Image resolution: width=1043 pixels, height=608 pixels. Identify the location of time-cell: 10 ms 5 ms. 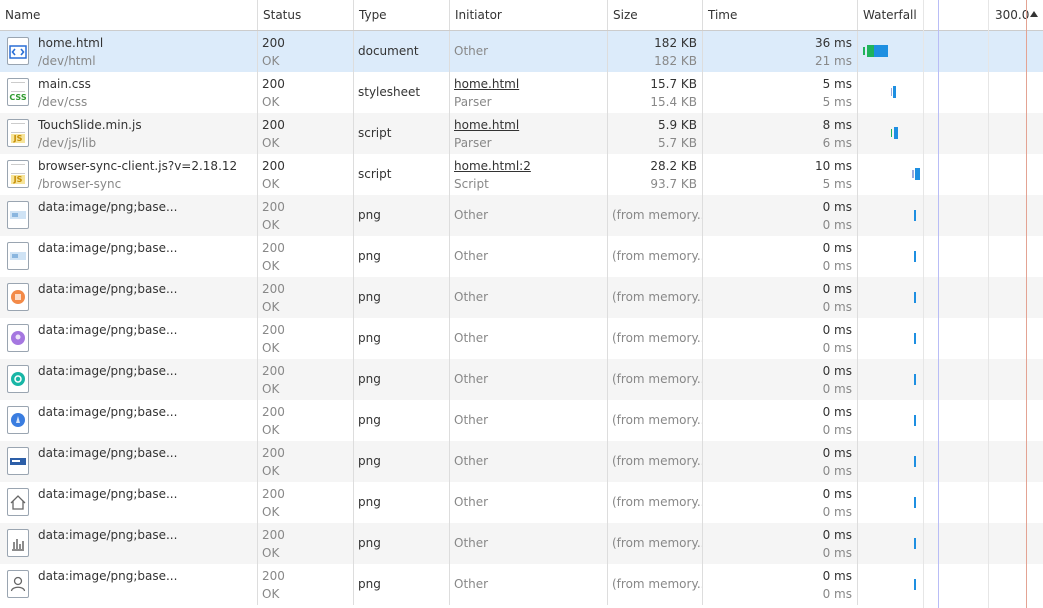
(780, 174).